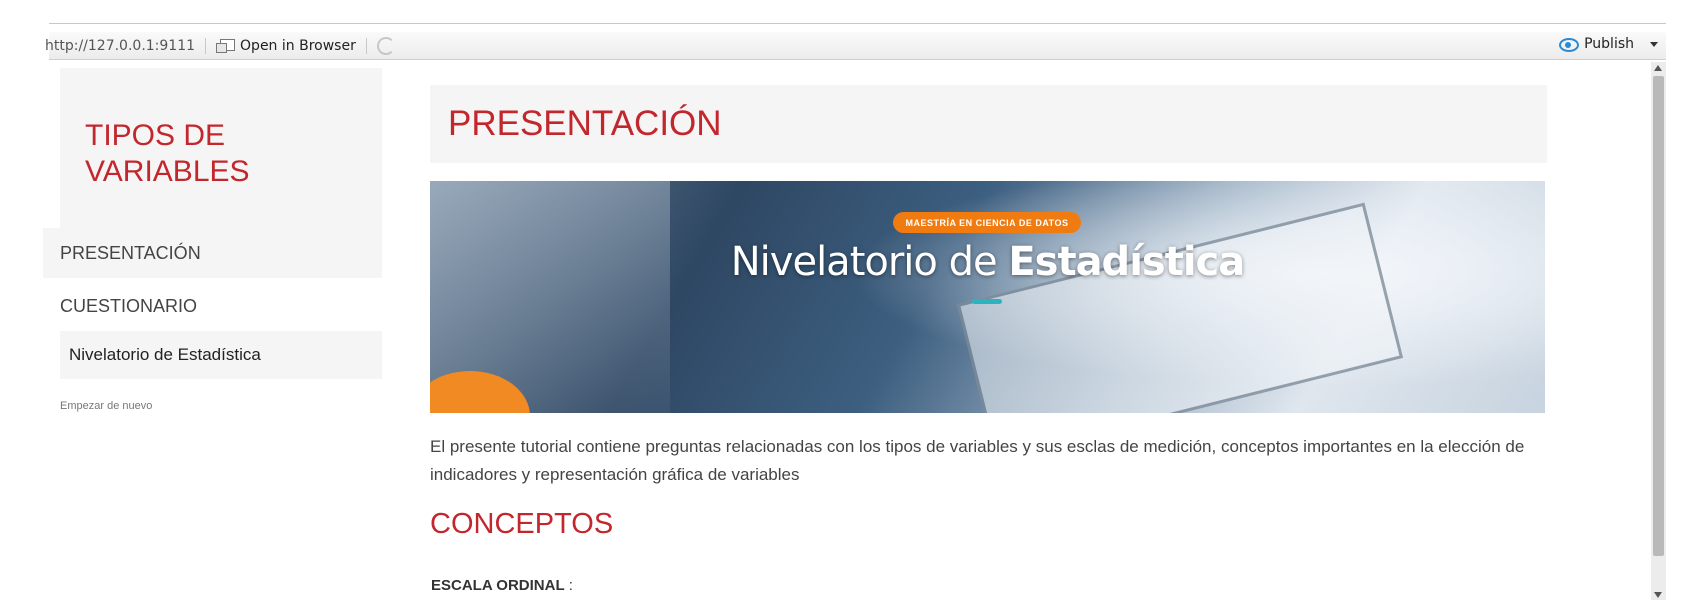 The height and width of the screenshot is (600, 1700). What do you see at coordinates (1658, 316) in the screenshot?
I see `scroll-thumb` at bounding box center [1658, 316].